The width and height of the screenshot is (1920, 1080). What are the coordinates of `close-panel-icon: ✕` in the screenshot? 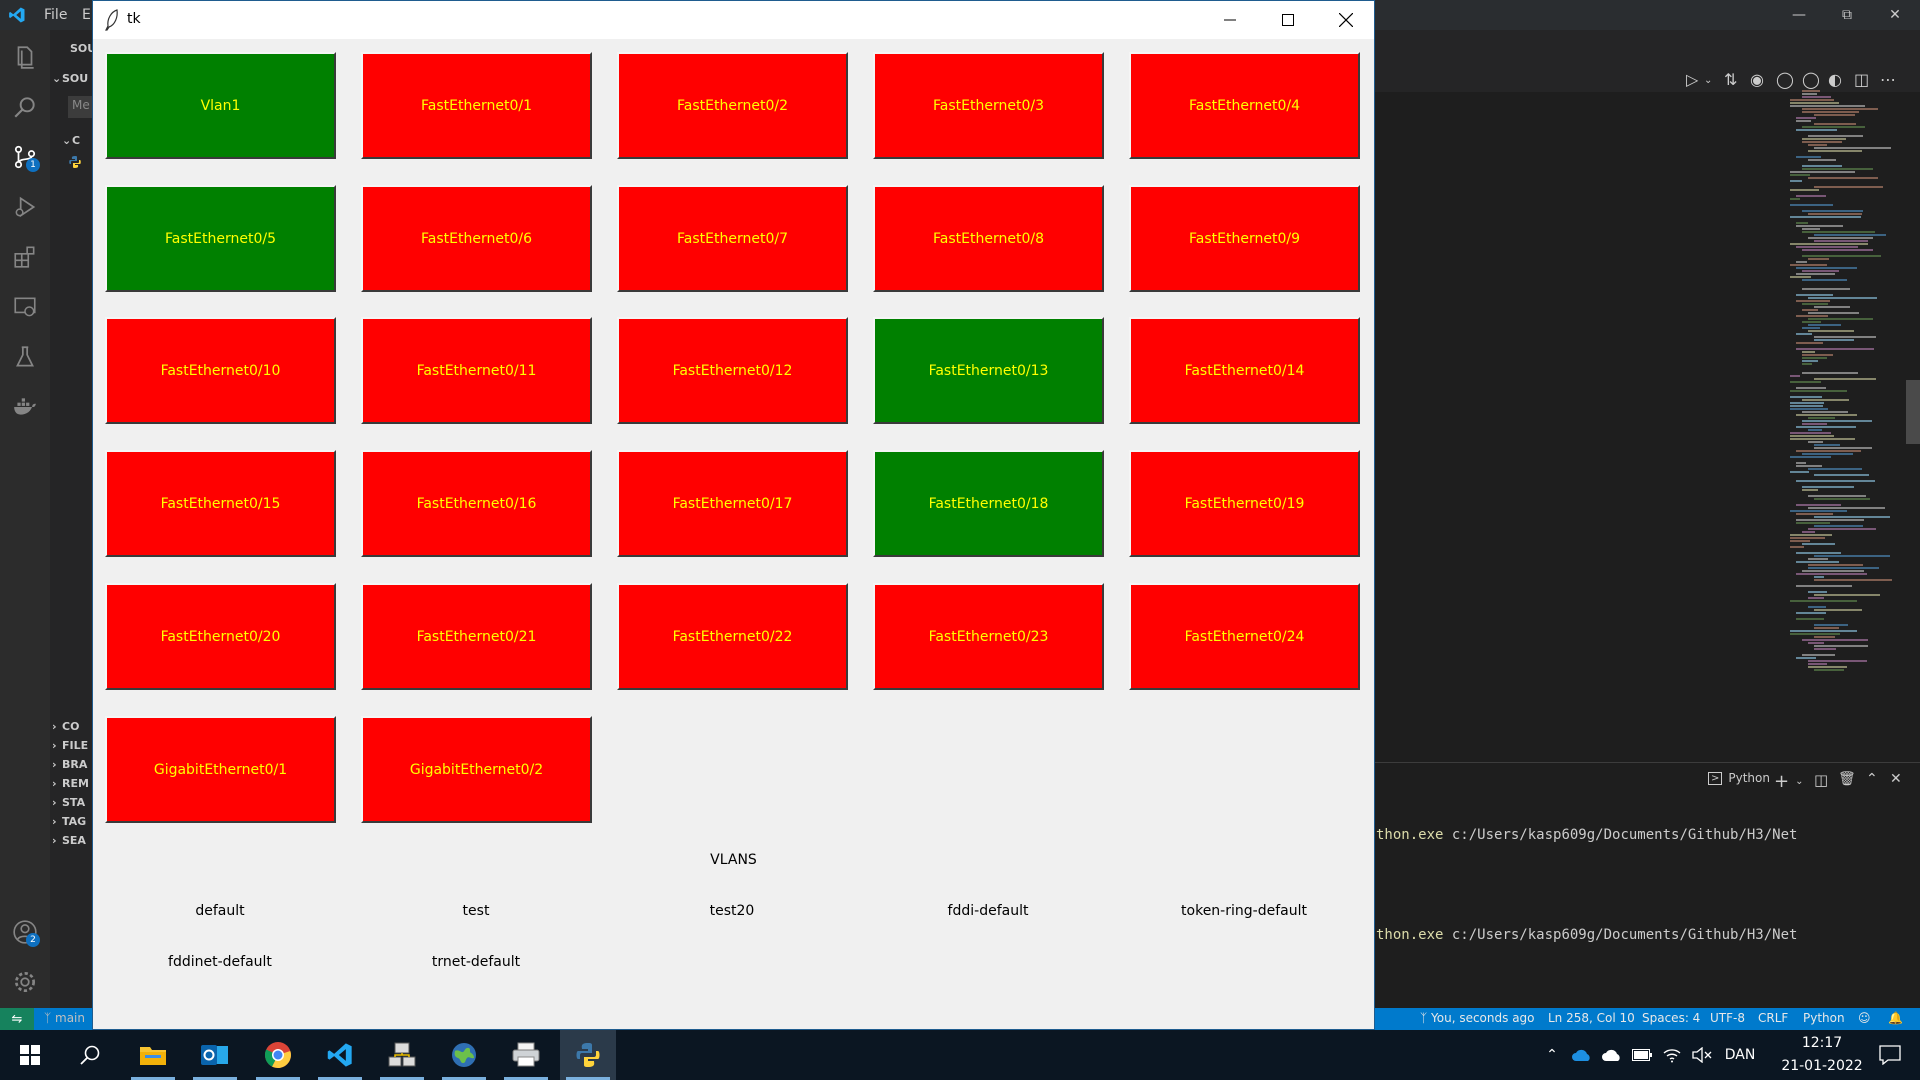 It's located at (1896, 779).